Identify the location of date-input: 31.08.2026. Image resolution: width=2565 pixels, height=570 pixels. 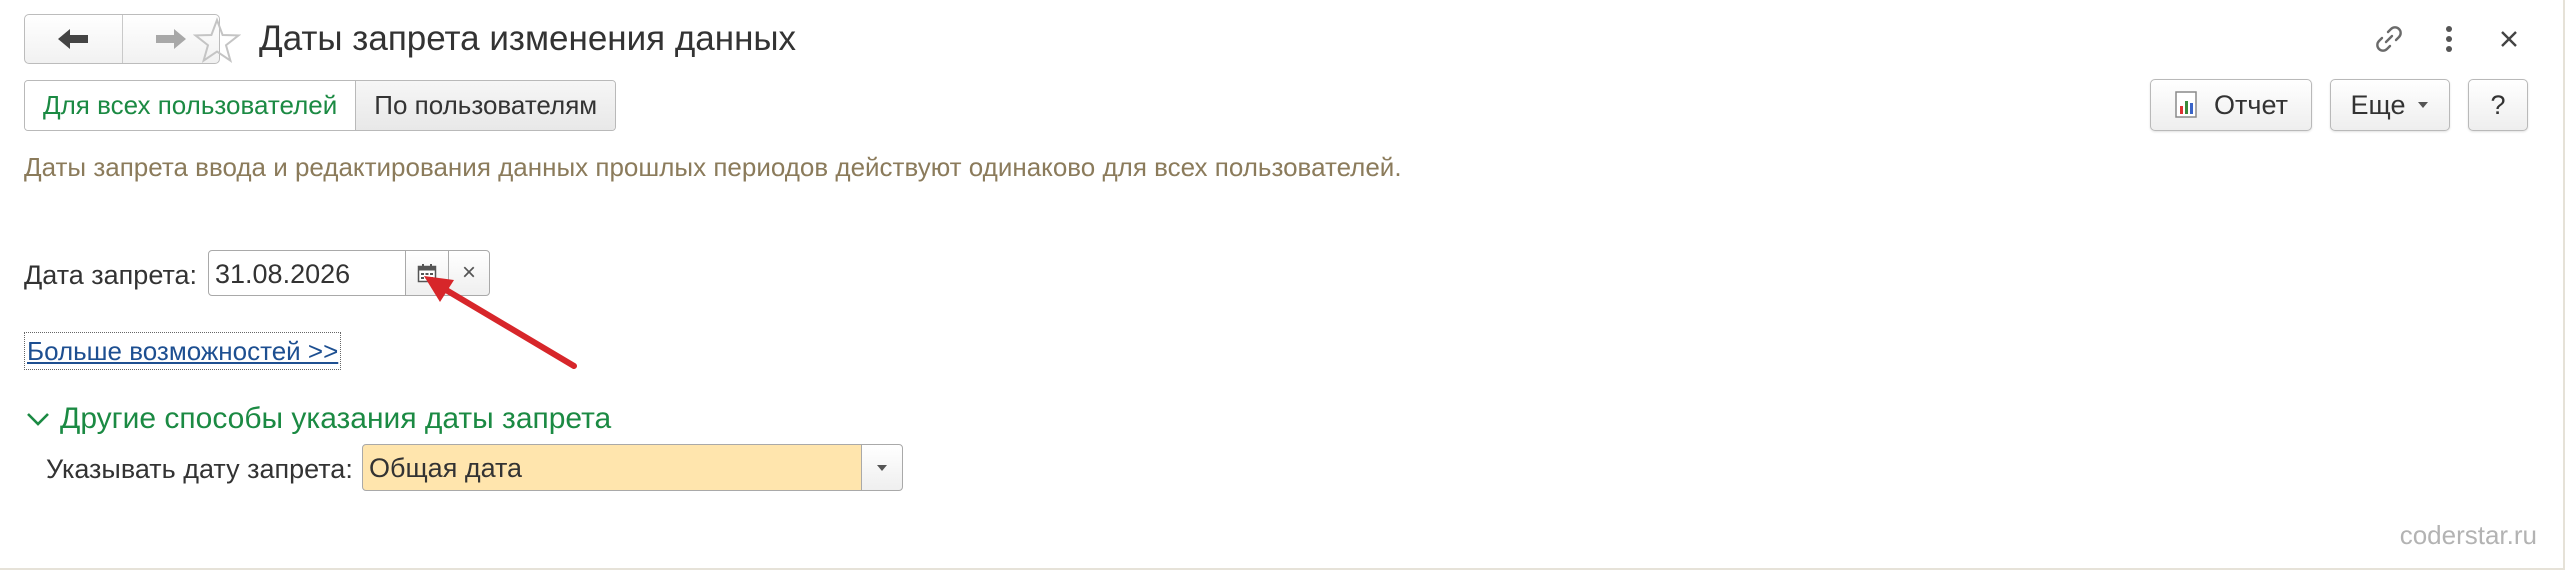
(307, 273).